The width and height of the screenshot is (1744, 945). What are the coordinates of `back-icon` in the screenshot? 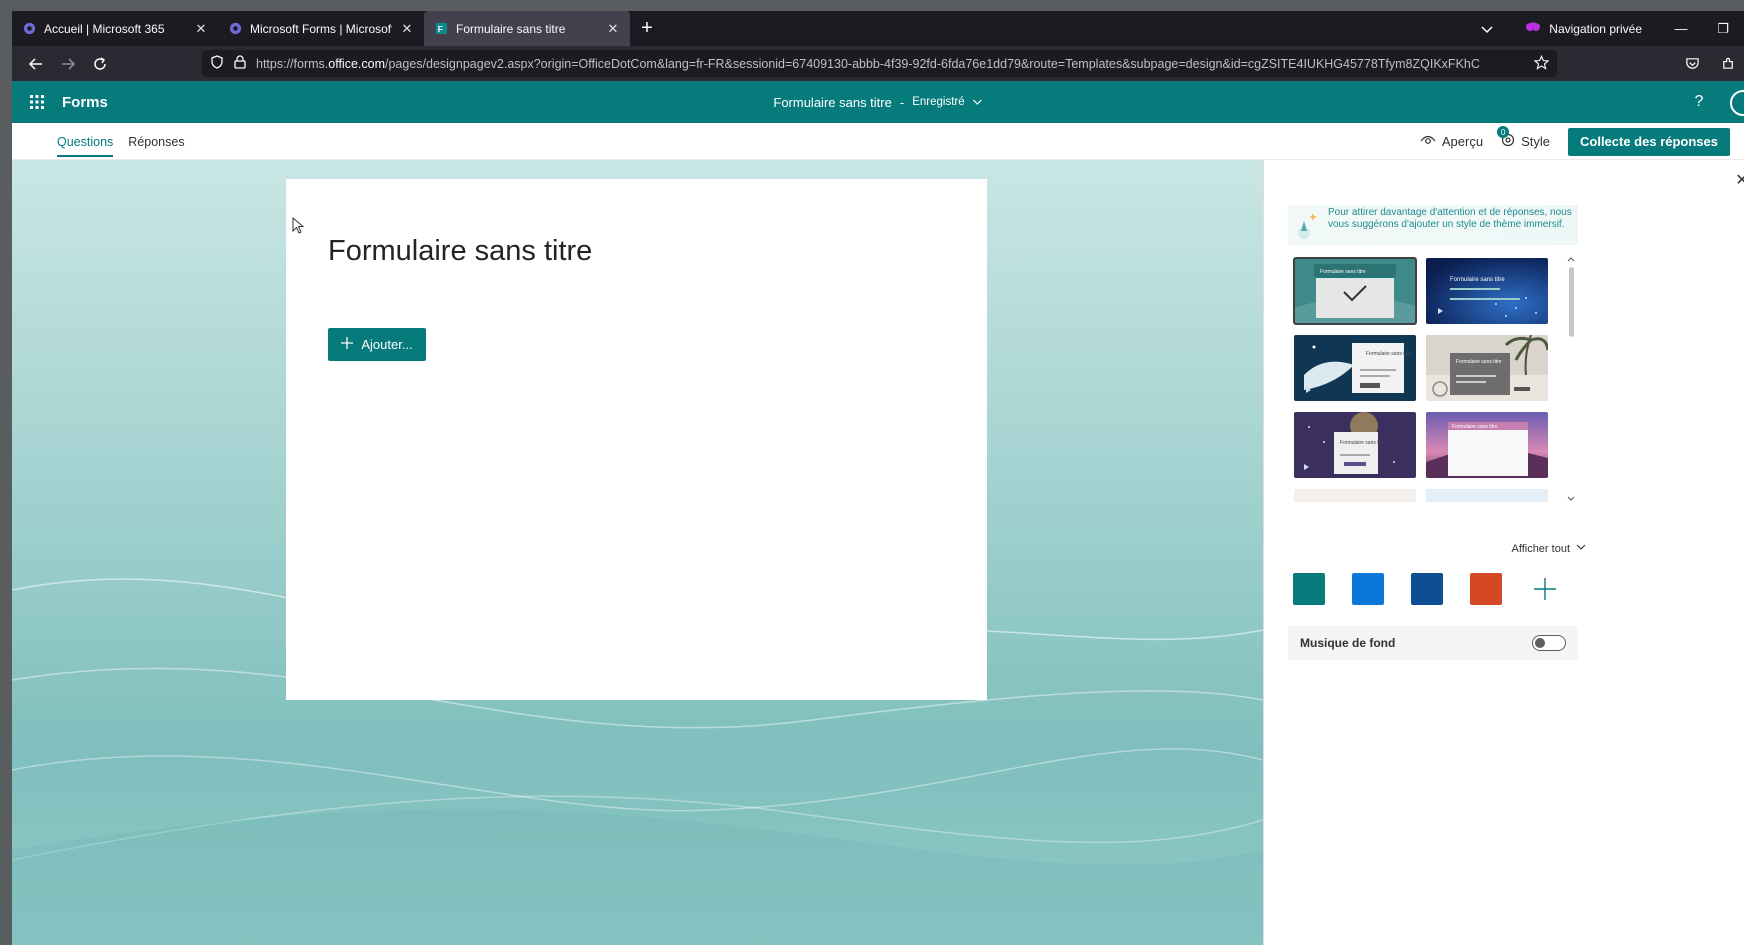 It's located at (36, 64).